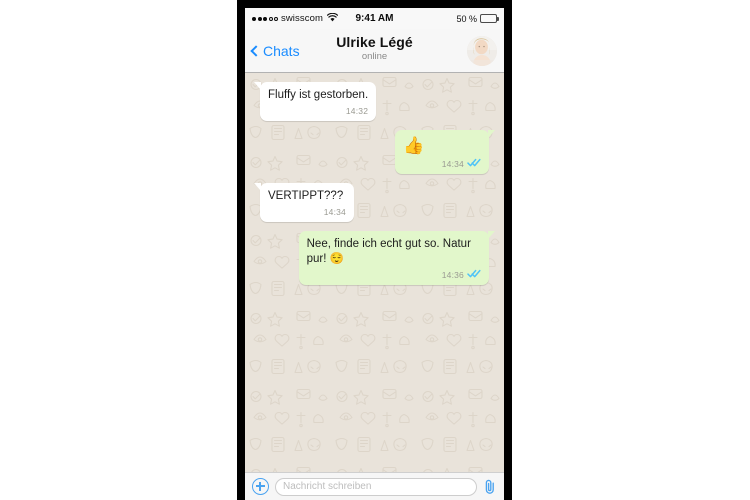 The height and width of the screenshot is (500, 750). I want to click on message-text: VERTIPPT???, so click(306, 196).